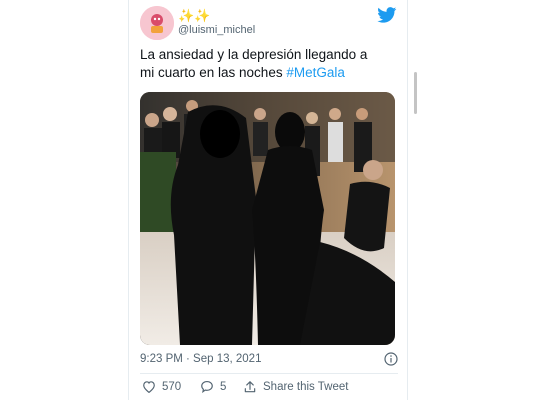 This screenshot has height=400, width=536. What do you see at coordinates (254, 54) in the screenshot?
I see `tweet-text-line1: La ansiedad y la depresión llegando a` at bounding box center [254, 54].